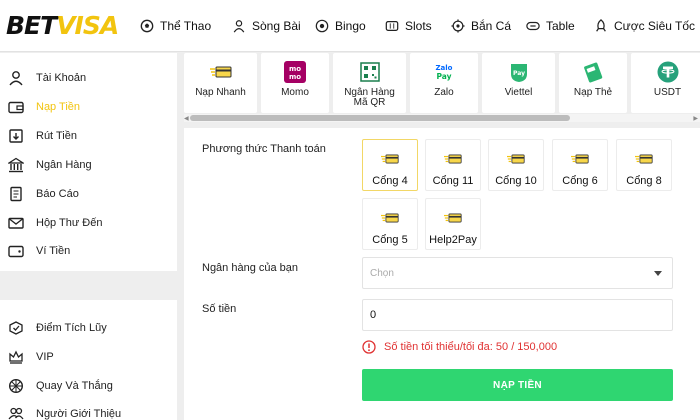 The height and width of the screenshot is (420, 700). Describe the element at coordinates (390, 165) in the screenshot. I see `gate-option-4: Cổng 4` at that location.